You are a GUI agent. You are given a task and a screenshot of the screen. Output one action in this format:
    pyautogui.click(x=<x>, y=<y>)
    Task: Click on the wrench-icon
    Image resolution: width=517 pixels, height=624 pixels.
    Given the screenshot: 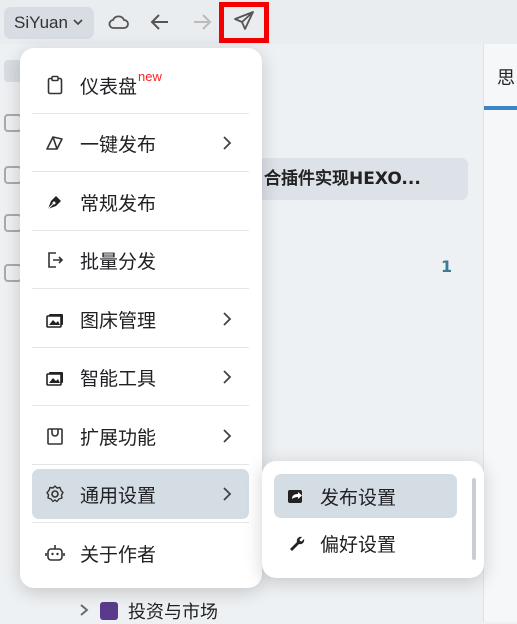 What is the action you would take?
    pyautogui.click(x=296, y=543)
    